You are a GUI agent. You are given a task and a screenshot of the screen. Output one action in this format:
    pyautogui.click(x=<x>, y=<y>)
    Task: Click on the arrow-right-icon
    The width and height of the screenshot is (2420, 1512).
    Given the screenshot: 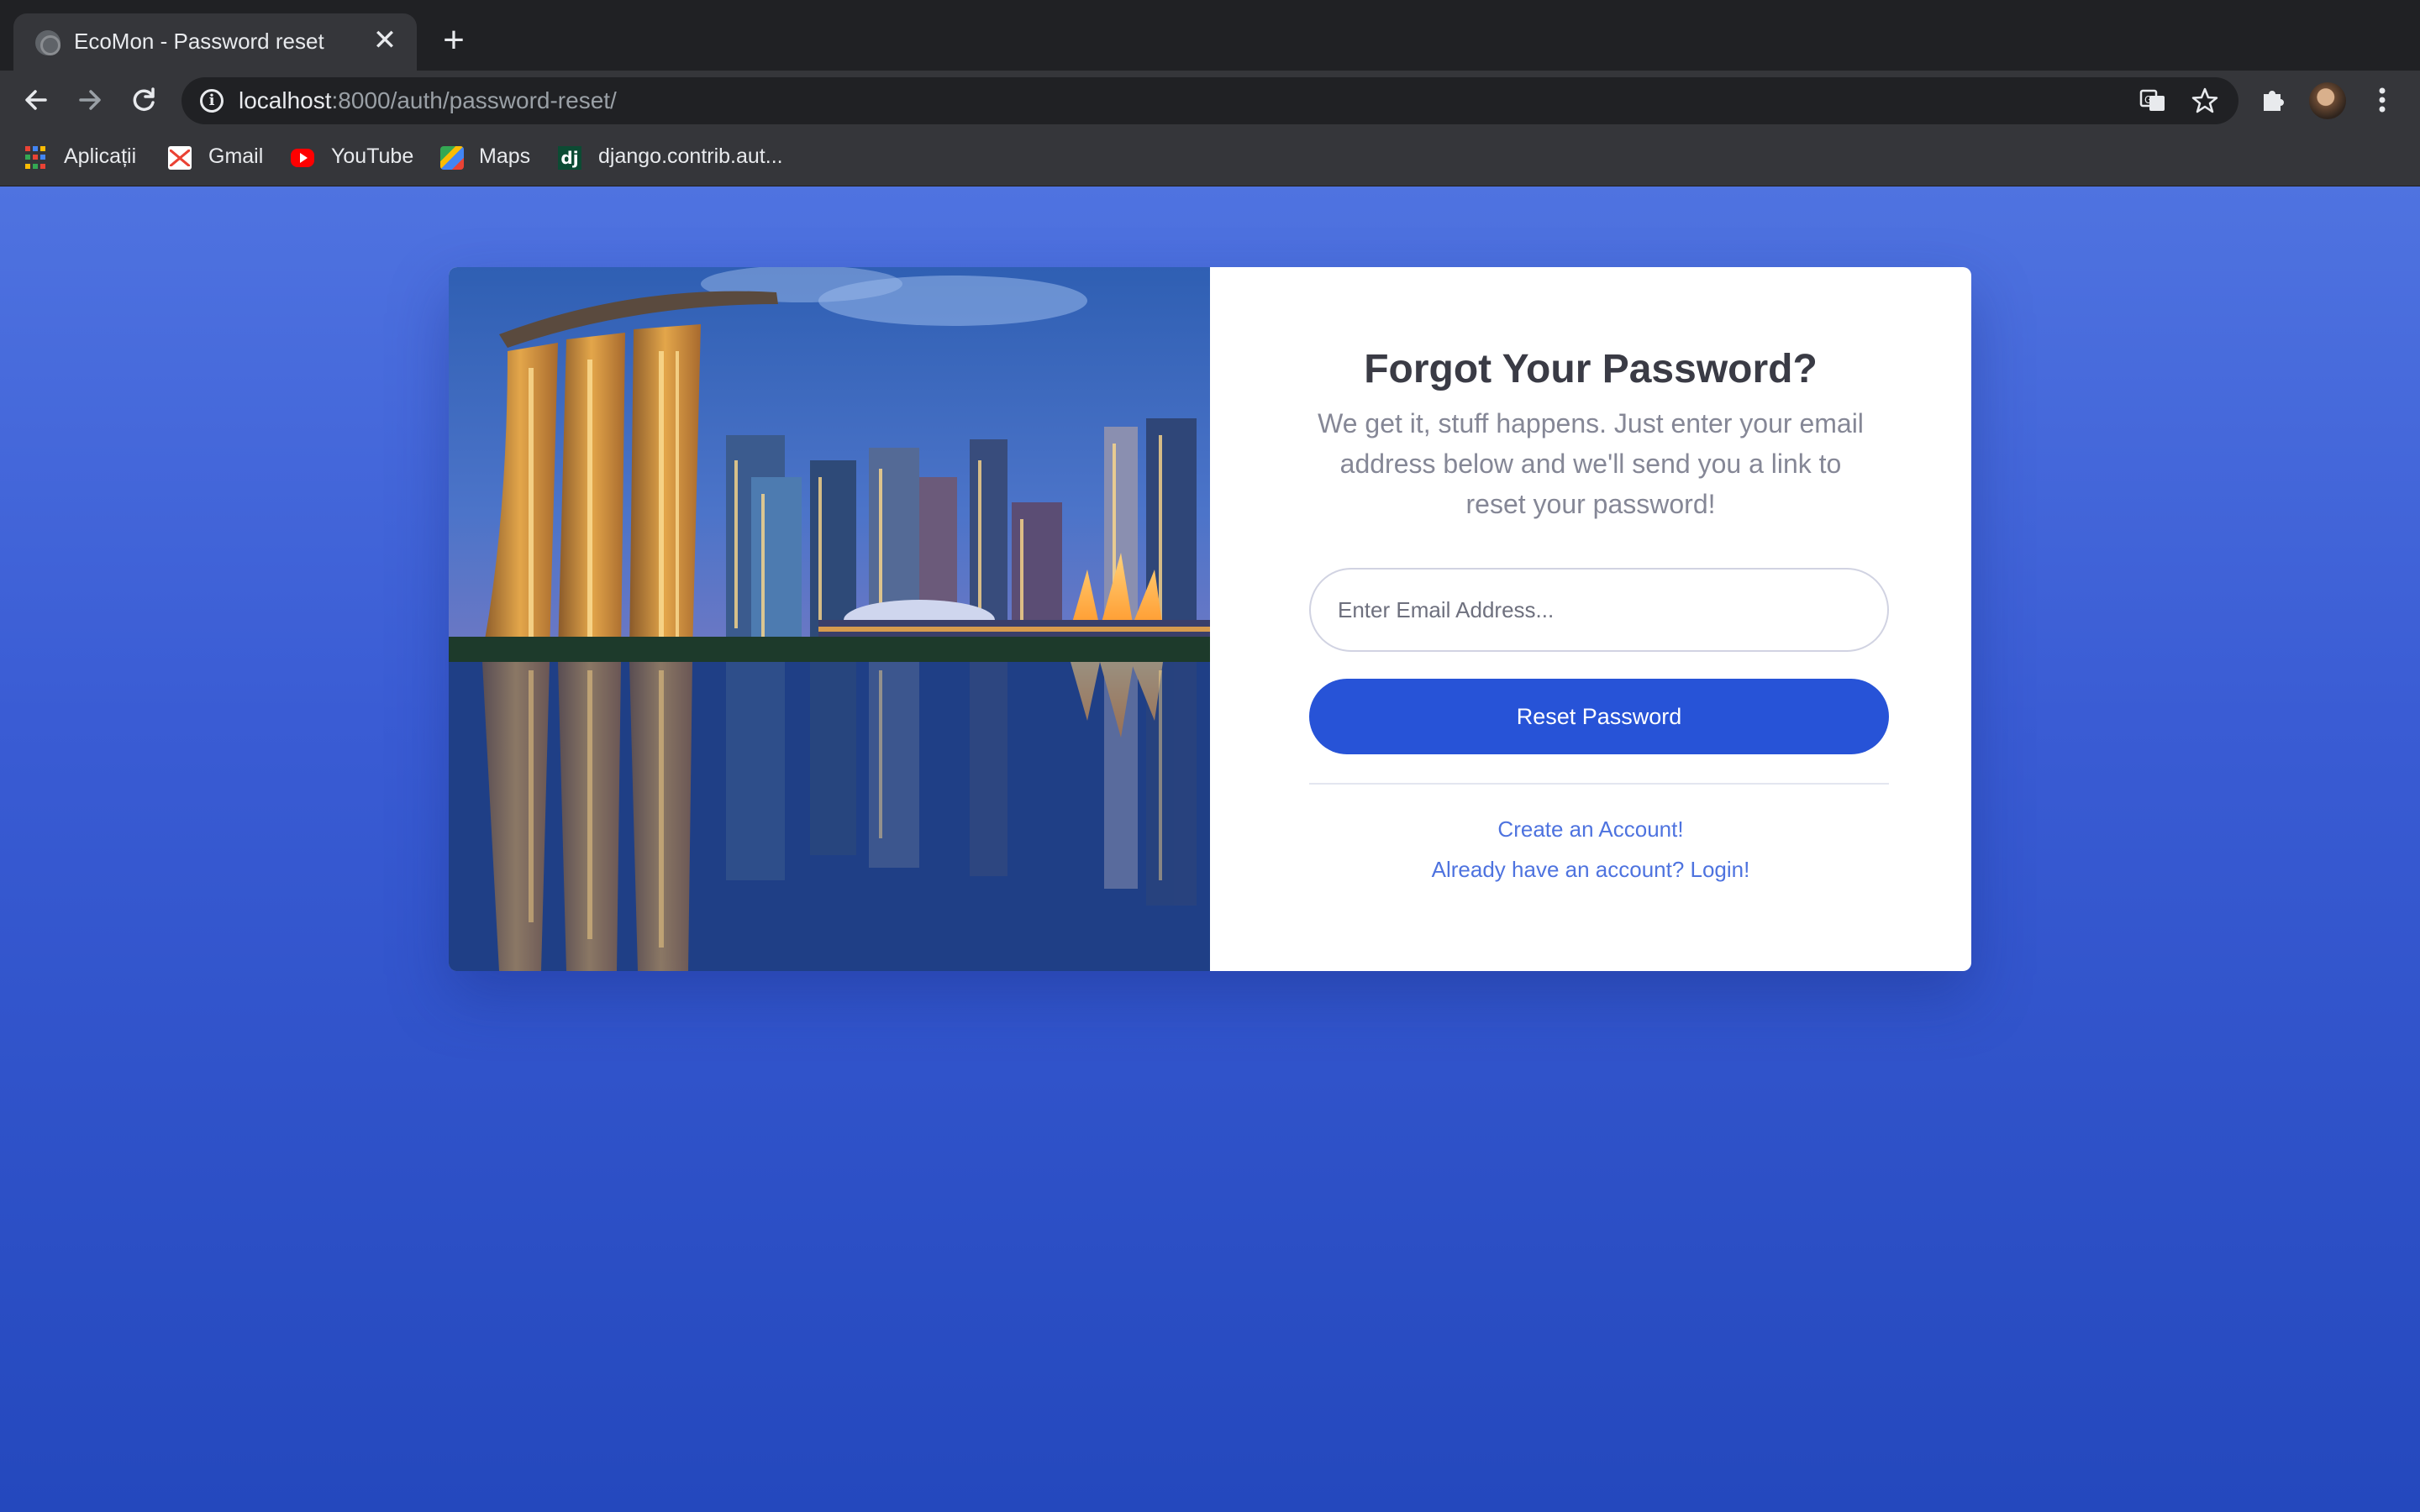 What is the action you would take?
    pyautogui.click(x=90, y=100)
    